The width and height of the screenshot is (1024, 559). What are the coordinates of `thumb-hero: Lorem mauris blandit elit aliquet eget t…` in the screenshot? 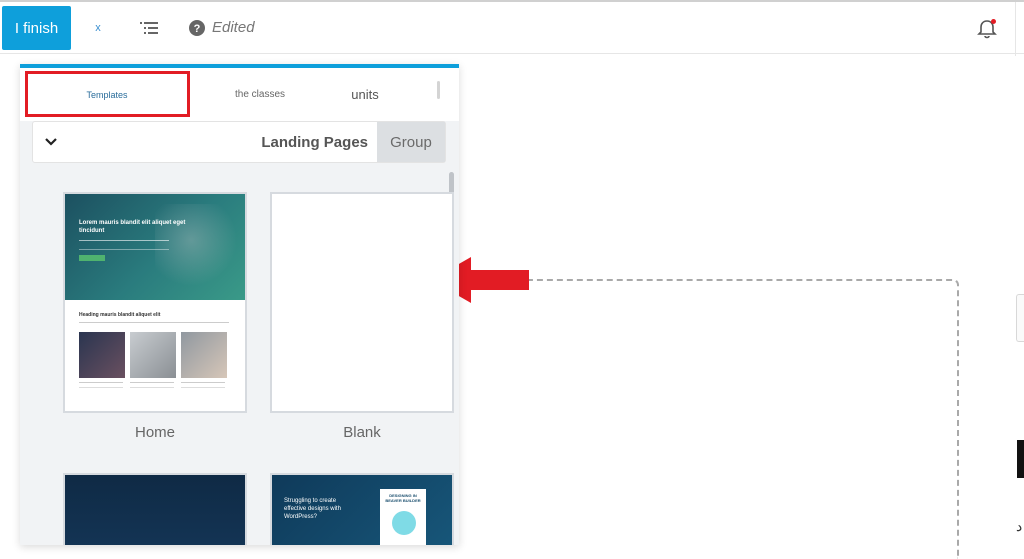 It's located at (155, 247).